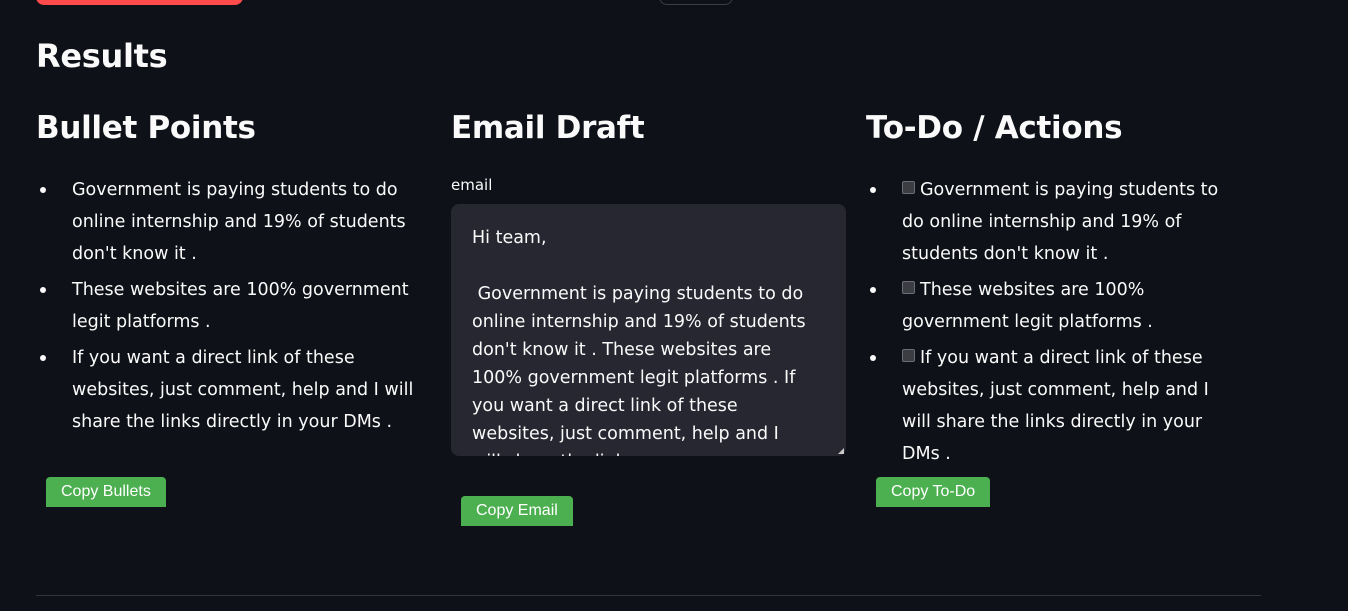 The height and width of the screenshot is (611, 1348). What do you see at coordinates (841, 451) in the screenshot?
I see `resize-handle-icon` at bounding box center [841, 451].